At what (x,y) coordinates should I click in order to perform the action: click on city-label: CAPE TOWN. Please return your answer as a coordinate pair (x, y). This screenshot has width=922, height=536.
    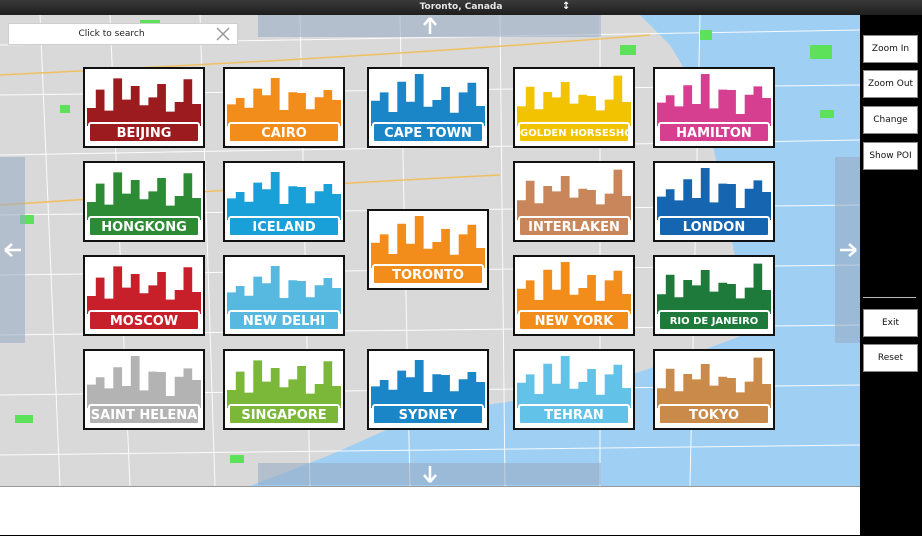
    Looking at the image, I should click on (428, 132).